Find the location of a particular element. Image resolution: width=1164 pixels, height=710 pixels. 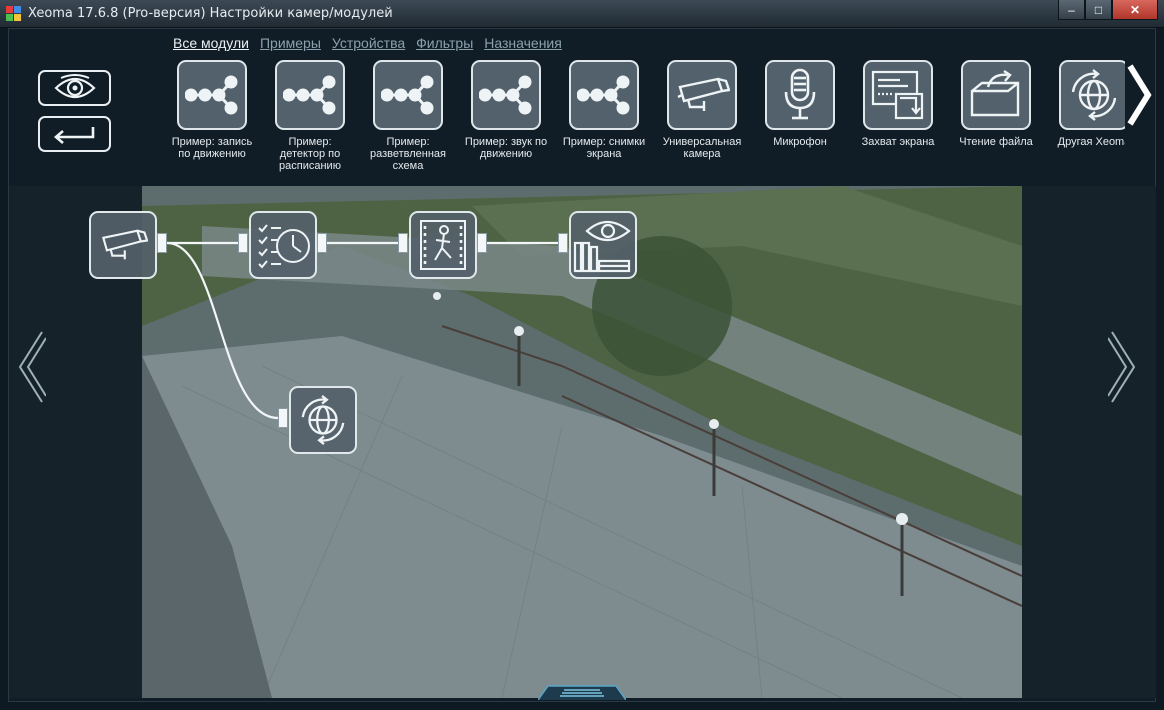

bottom-panel-handle-icon is located at coordinates (582, 692).